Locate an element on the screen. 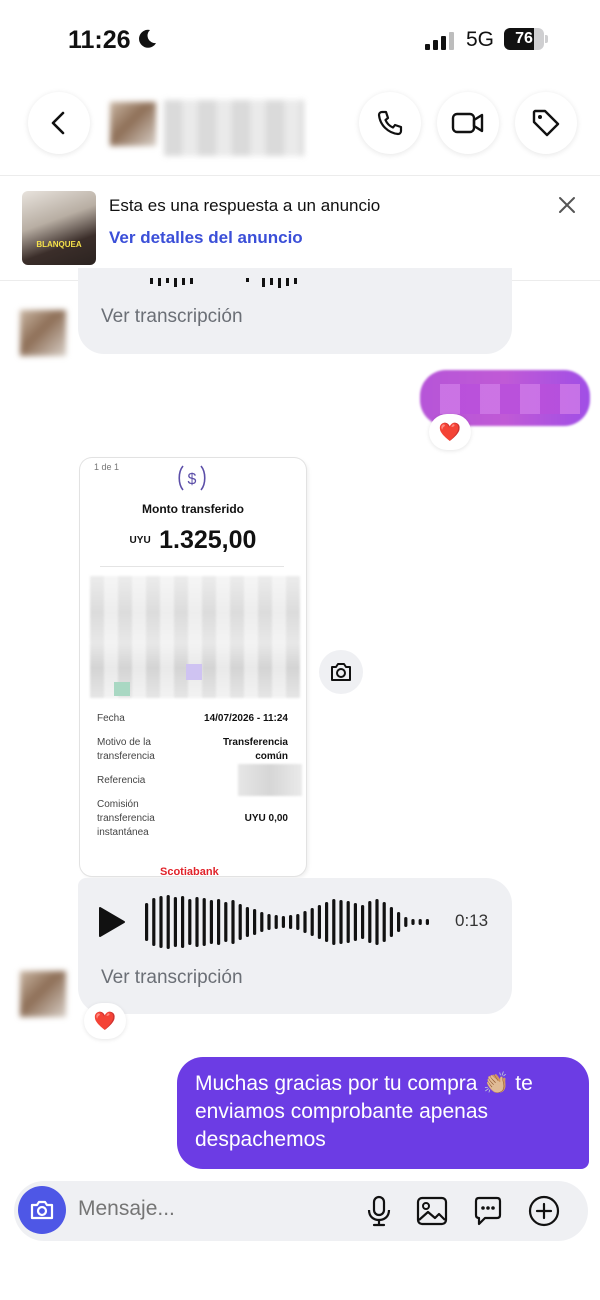 The width and height of the screenshot is (600, 1300). label-button is located at coordinates (546, 123).